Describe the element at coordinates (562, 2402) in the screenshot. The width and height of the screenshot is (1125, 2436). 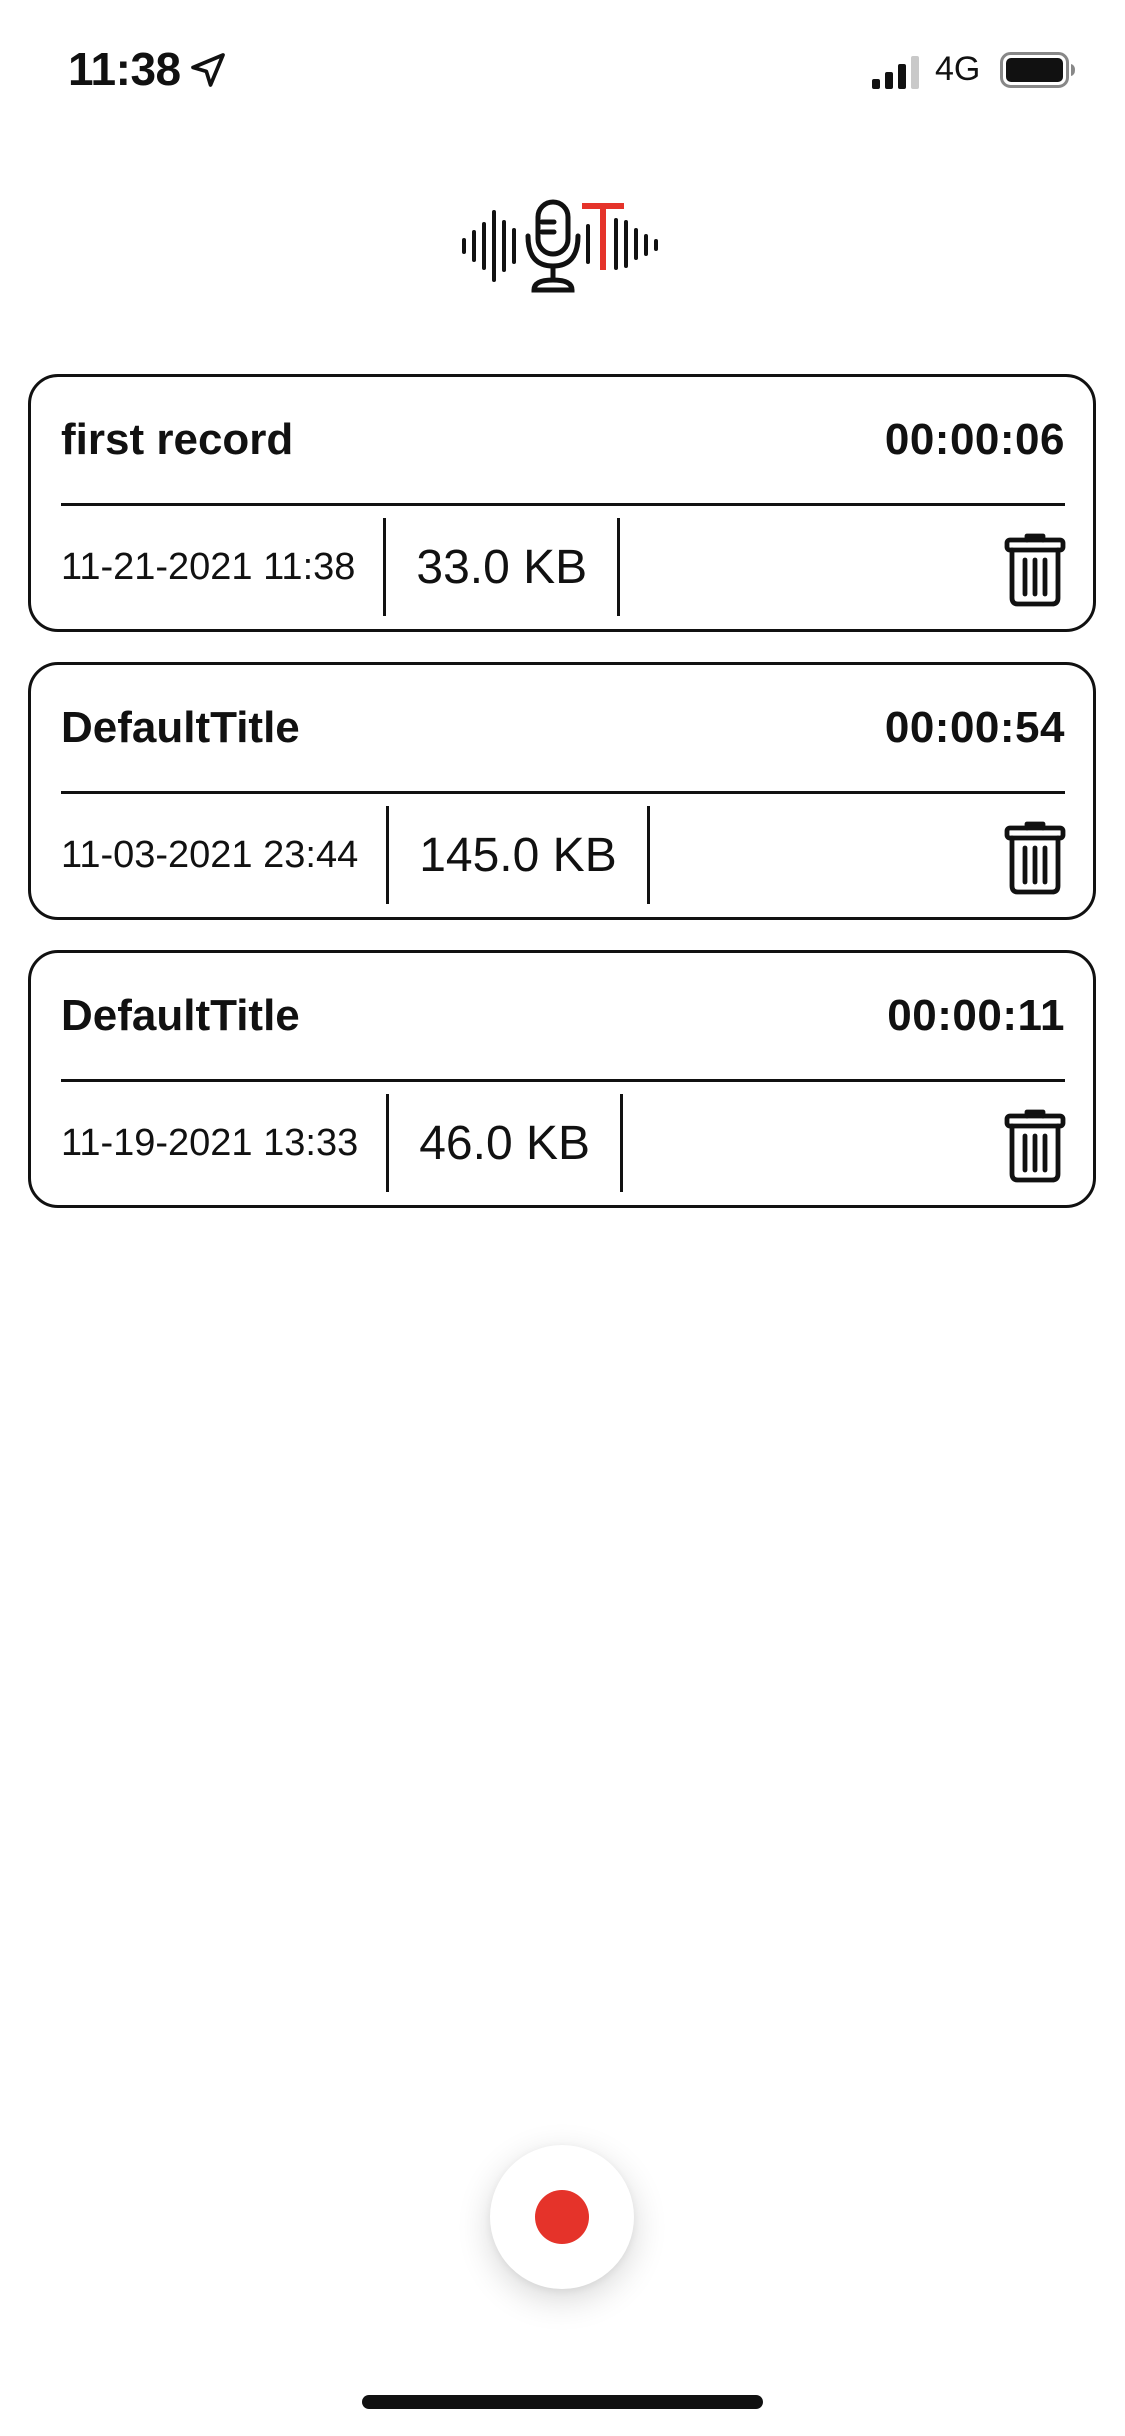
I see `home-indicator` at that location.